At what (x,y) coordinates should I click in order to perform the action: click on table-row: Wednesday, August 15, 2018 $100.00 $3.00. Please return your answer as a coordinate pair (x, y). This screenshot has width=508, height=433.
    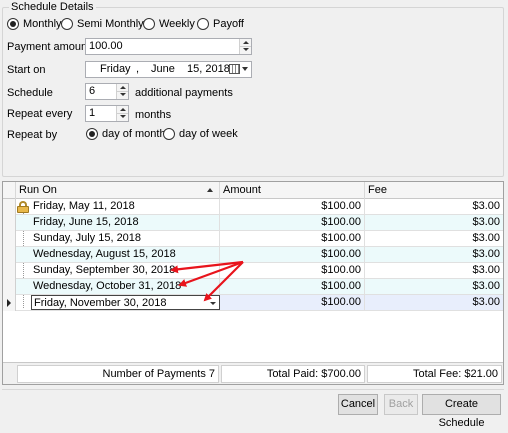
    Looking at the image, I should click on (253, 255).